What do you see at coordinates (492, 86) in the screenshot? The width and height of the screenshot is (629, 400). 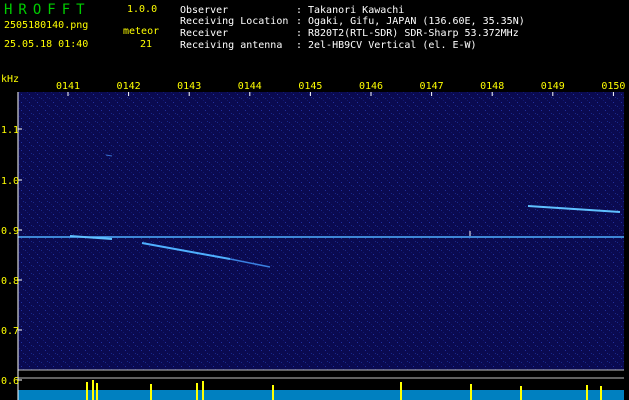 I see `time-label: 0148` at bounding box center [492, 86].